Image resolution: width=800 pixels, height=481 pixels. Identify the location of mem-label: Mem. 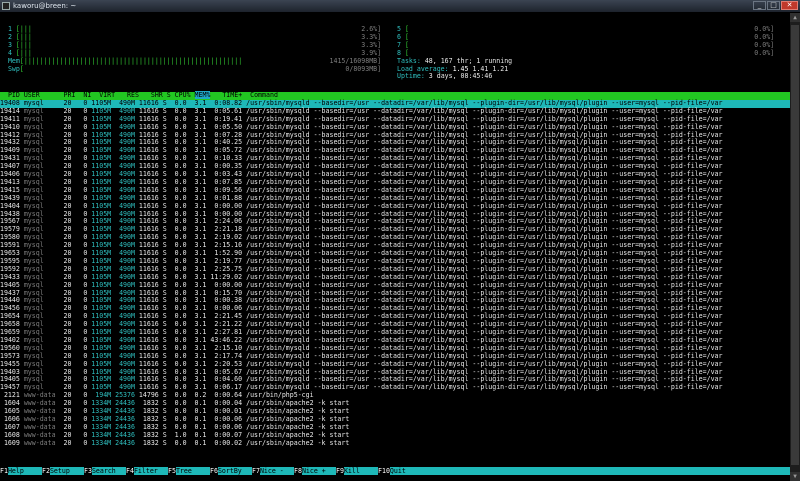
(13, 60).